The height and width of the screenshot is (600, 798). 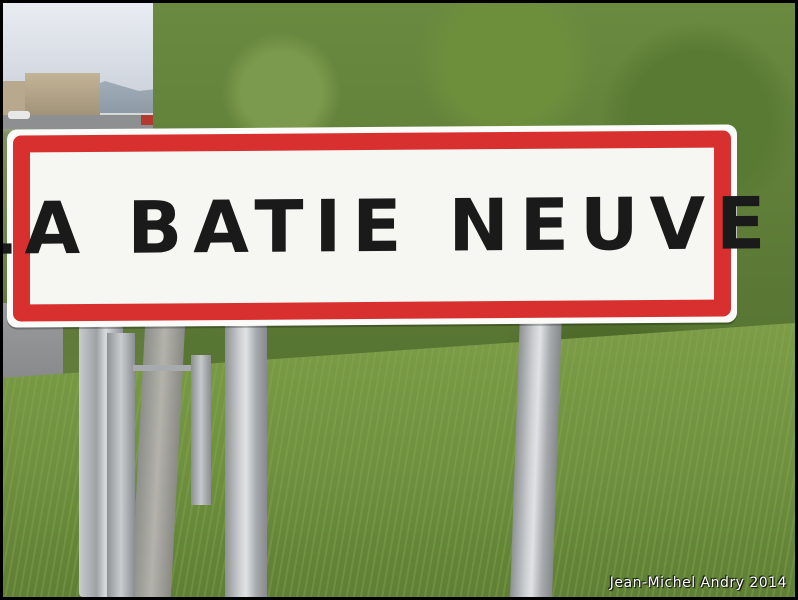 What do you see at coordinates (246, 459) in the screenshot?
I see `sign-post-left` at bounding box center [246, 459].